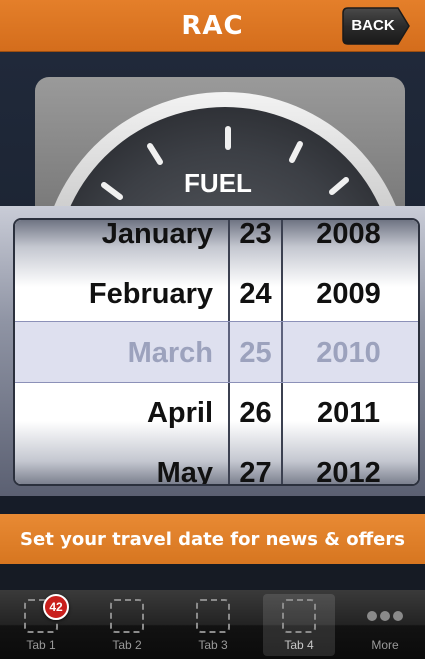 The width and height of the screenshot is (425, 659). I want to click on tab-3: Tab 3, so click(213, 625).